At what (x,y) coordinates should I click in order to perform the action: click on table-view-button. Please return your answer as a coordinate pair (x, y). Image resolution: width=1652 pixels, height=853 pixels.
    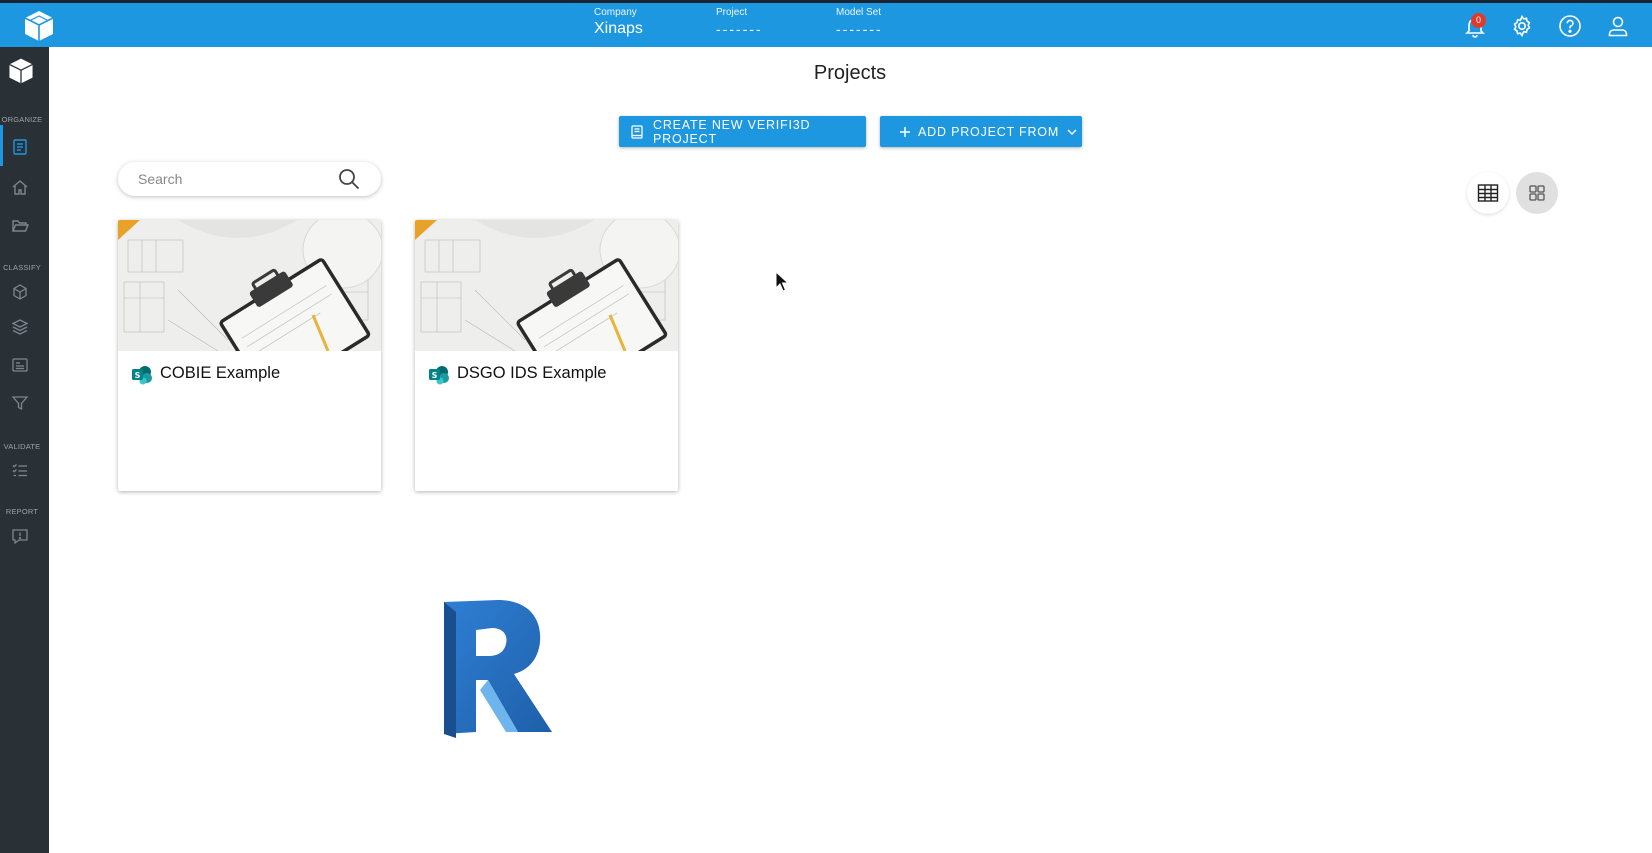
    Looking at the image, I should click on (1488, 193).